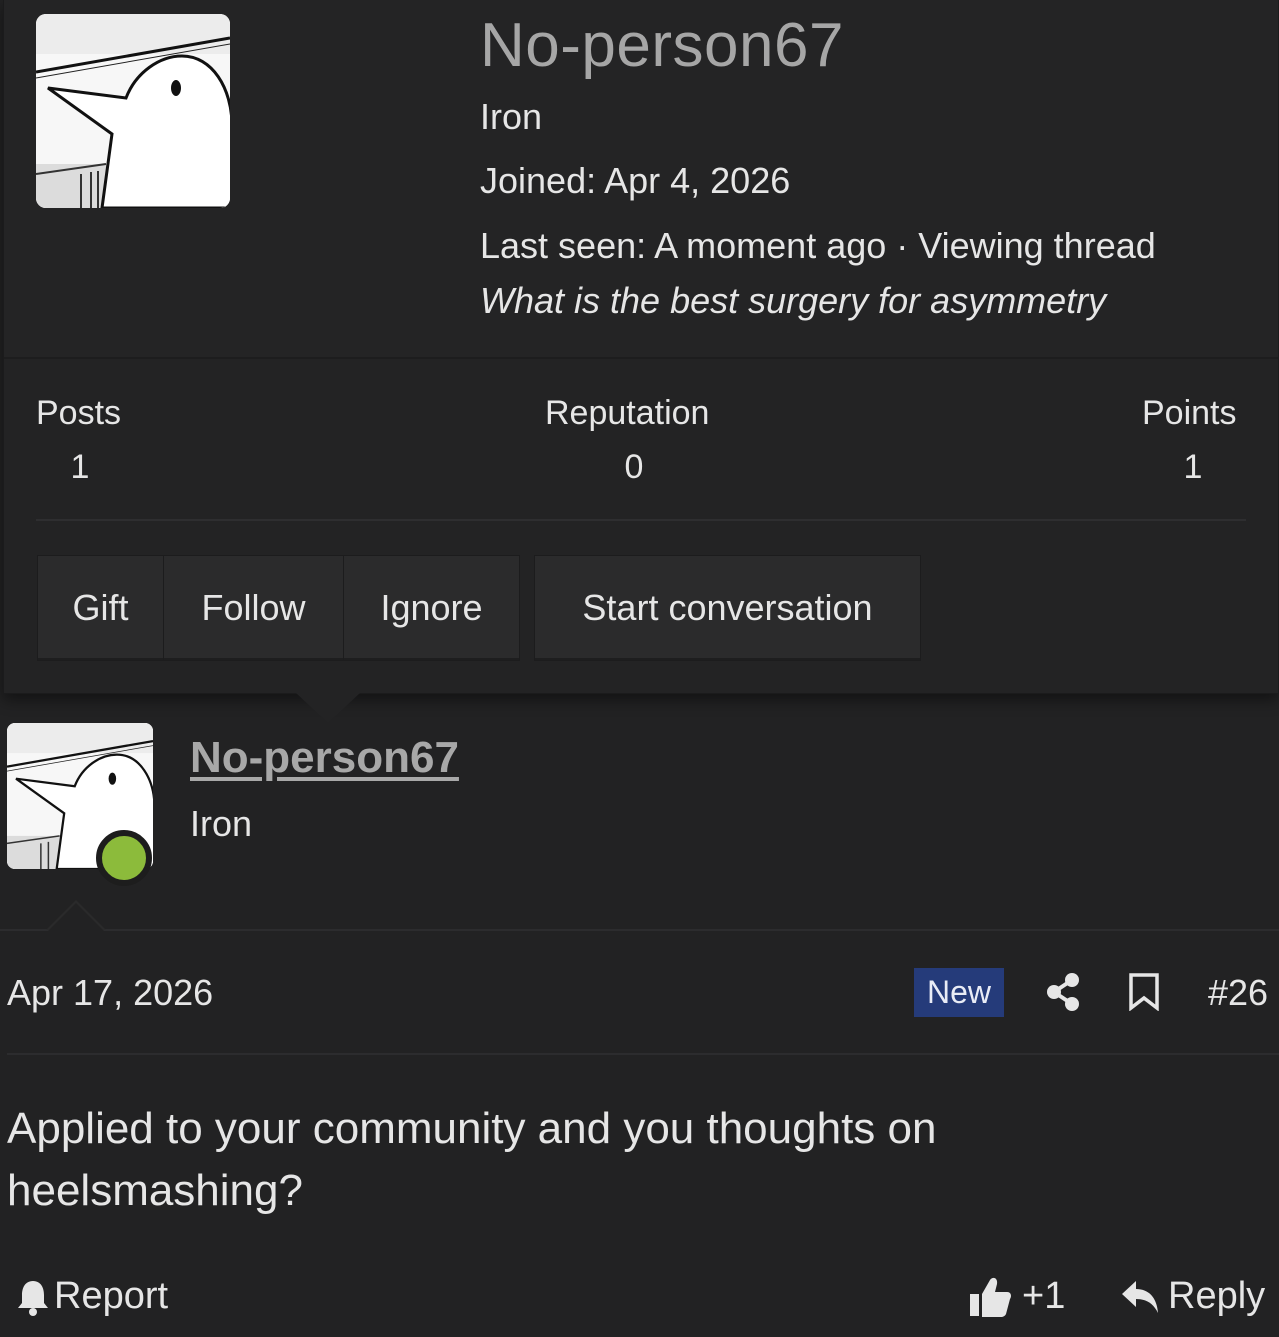 The width and height of the screenshot is (1279, 1337). I want to click on post-pointer-arrow-inner, so click(76, 917).